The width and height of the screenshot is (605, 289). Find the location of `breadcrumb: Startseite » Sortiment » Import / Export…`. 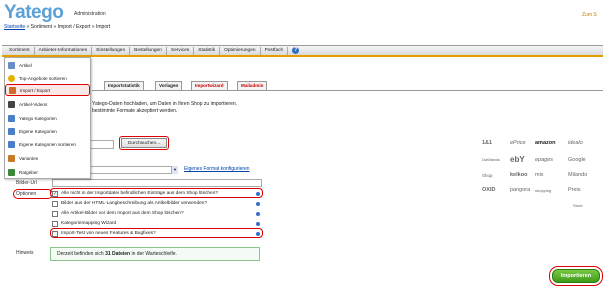

breadcrumb: Startseite » Sortiment » Import / Export… is located at coordinates (57, 27).